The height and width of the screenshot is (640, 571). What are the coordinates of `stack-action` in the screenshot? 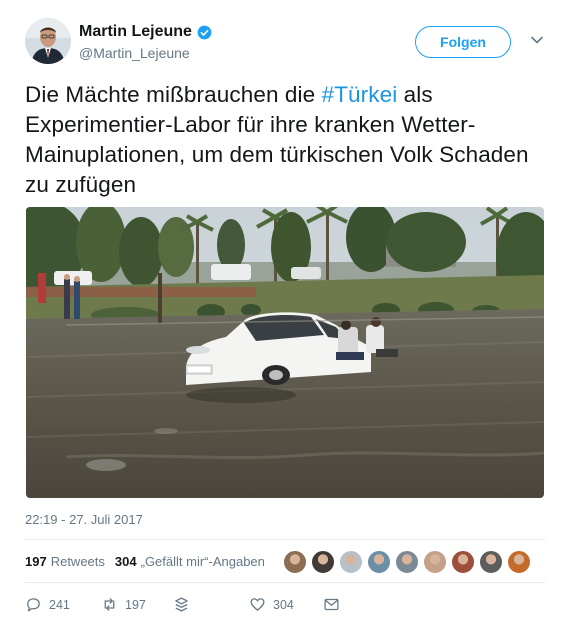 It's located at (185, 604).